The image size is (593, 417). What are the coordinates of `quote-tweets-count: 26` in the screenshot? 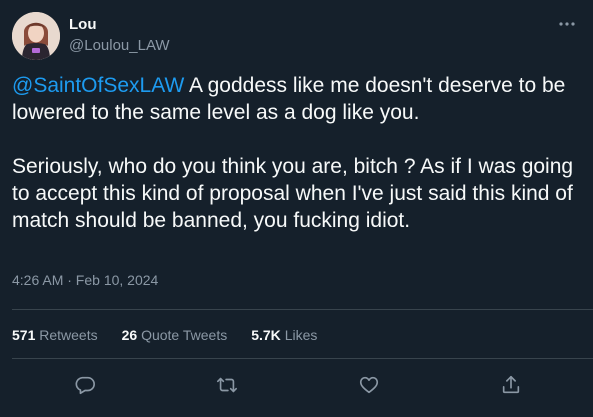 It's located at (129, 335).